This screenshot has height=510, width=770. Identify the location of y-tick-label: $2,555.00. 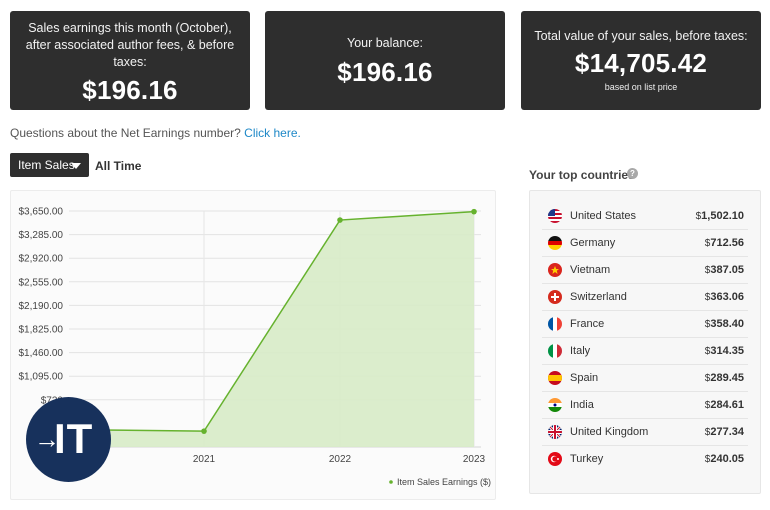
(41, 282).